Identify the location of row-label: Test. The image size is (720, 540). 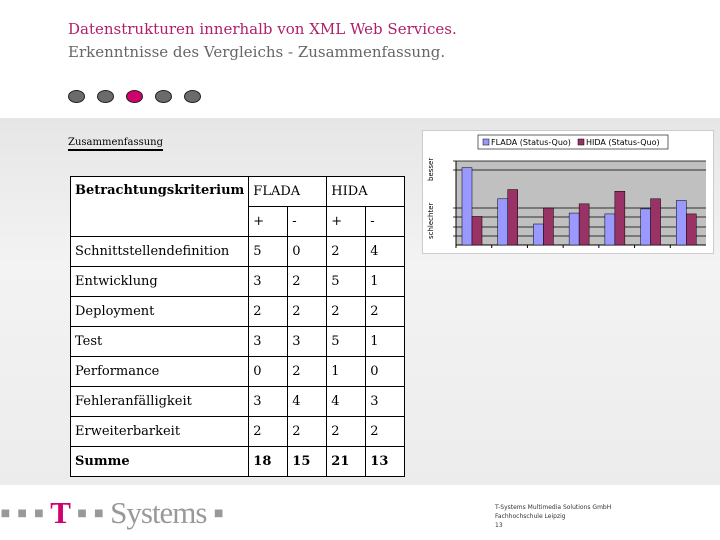
(159, 341).